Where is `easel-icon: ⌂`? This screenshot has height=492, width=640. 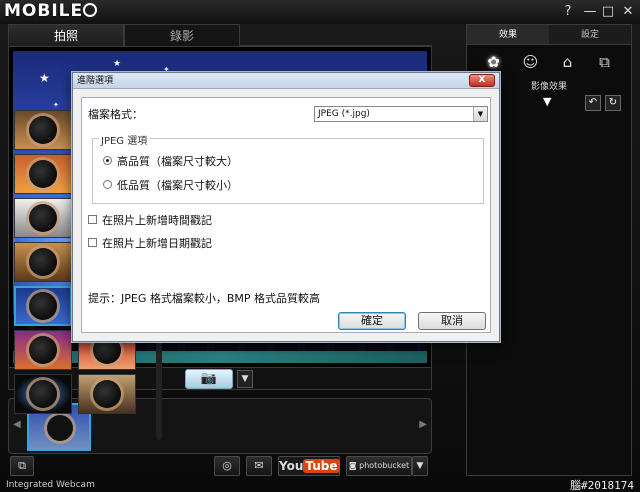
easel-icon: ⌂ is located at coordinates (568, 62).